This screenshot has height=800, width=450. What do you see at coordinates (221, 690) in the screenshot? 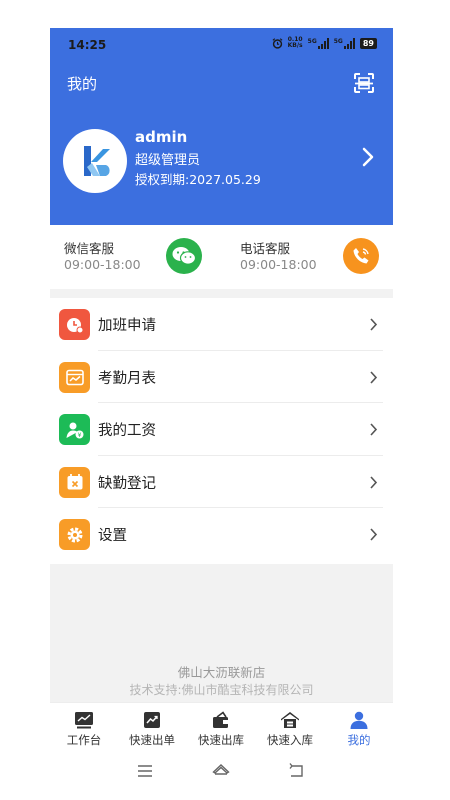
I see `tech-support: 技术支持:佛山市酷宝科技有限公司` at bounding box center [221, 690].